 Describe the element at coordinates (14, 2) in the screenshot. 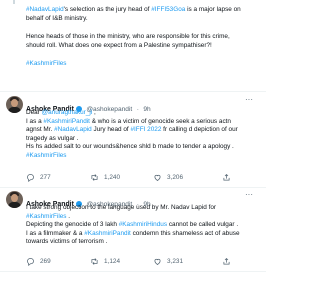

I see `thread-connector` at that location.